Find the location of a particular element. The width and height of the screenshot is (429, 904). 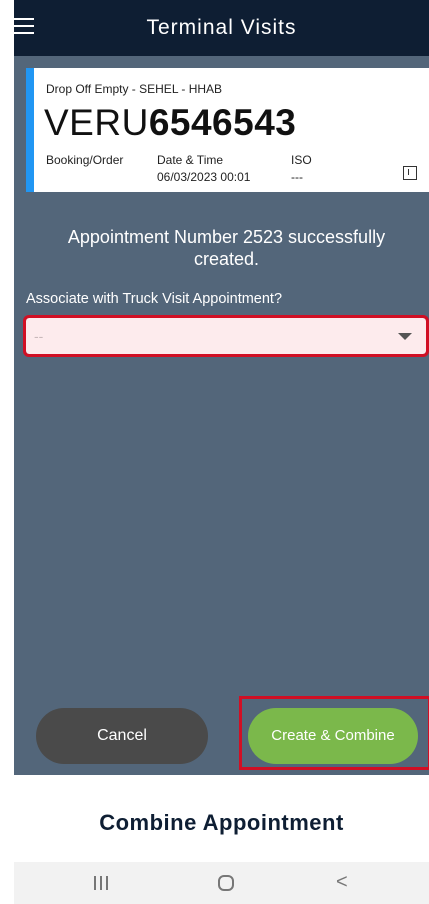

iso-value: --- is located at coordinates (297, 177).